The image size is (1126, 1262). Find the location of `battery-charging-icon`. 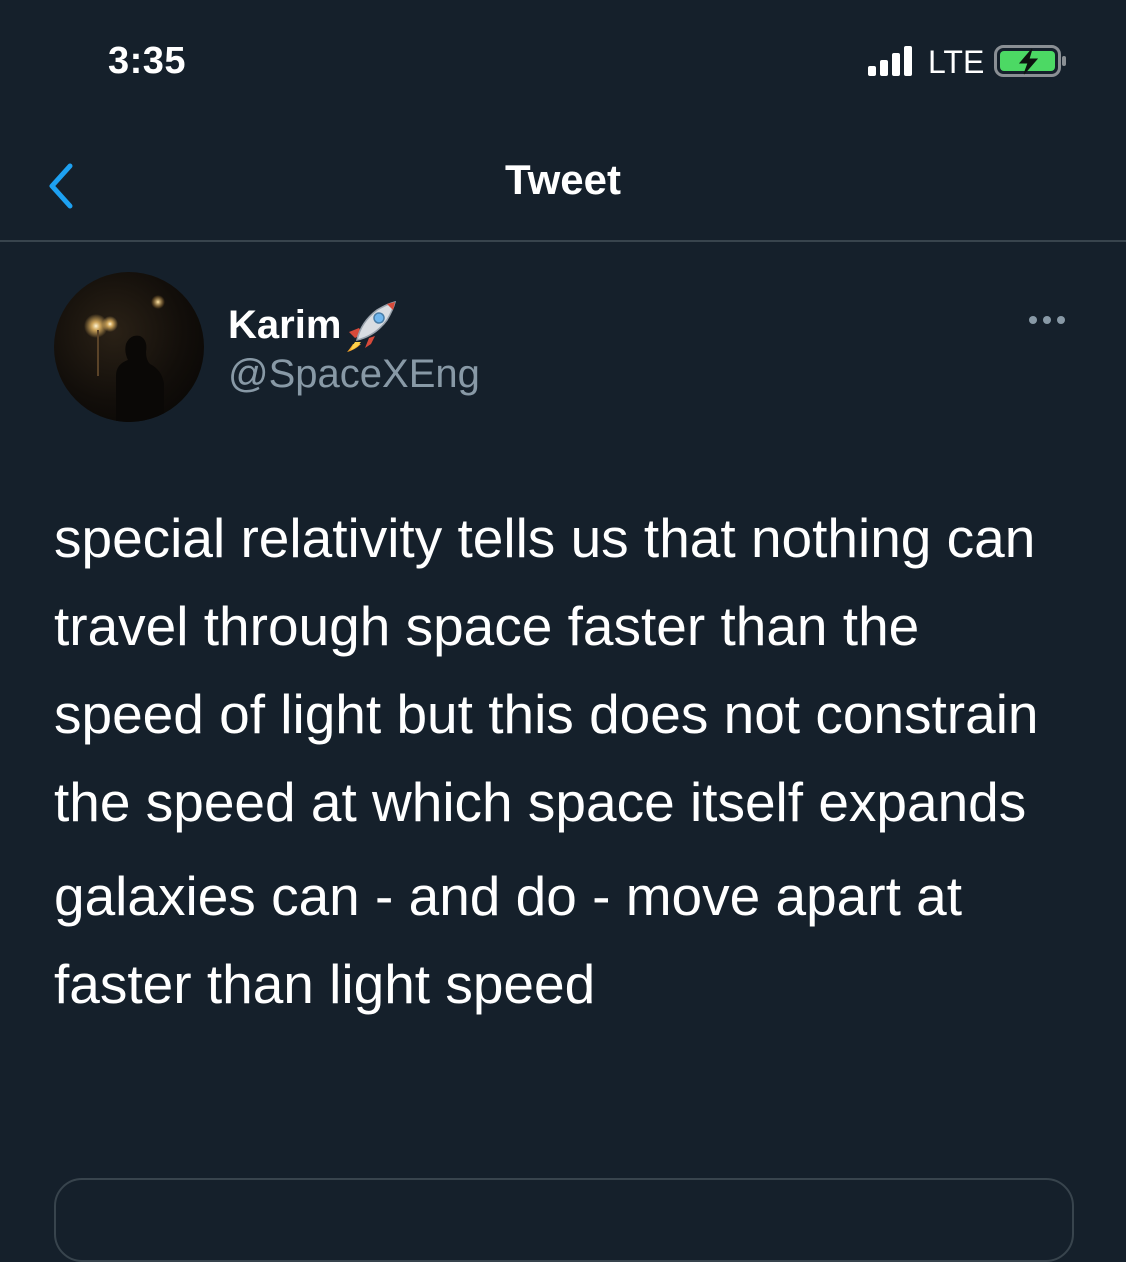

battery-charging-icon is located at coordinates (1030, 61).